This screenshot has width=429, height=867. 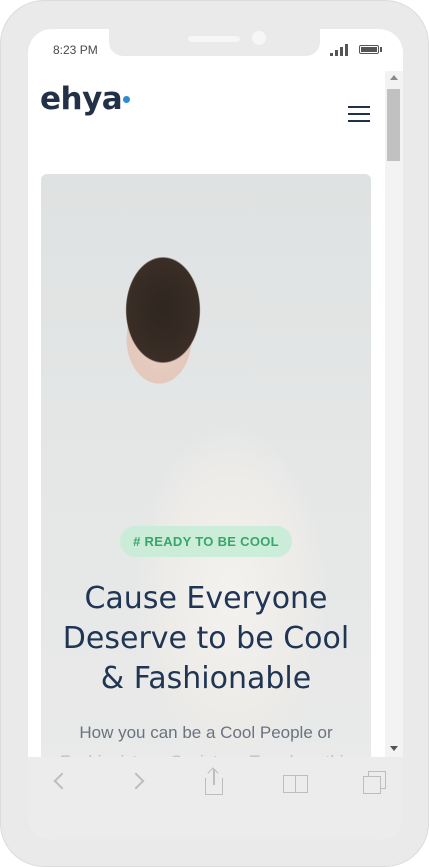 What do you see at coordinates (213, 773) in the screenshot?
I see `share-icon-arrow` at bounding box center [213, 773].